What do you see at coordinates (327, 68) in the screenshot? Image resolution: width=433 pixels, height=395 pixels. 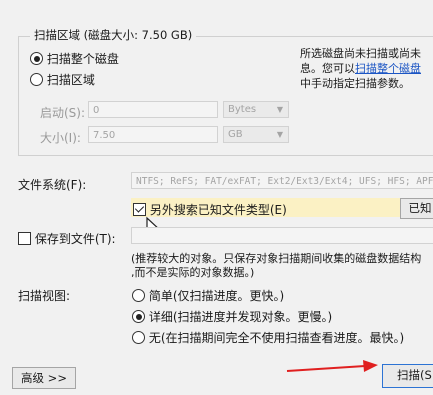 I see `help-line-2-text: 息。您可以` at bounding box center [327, 68].